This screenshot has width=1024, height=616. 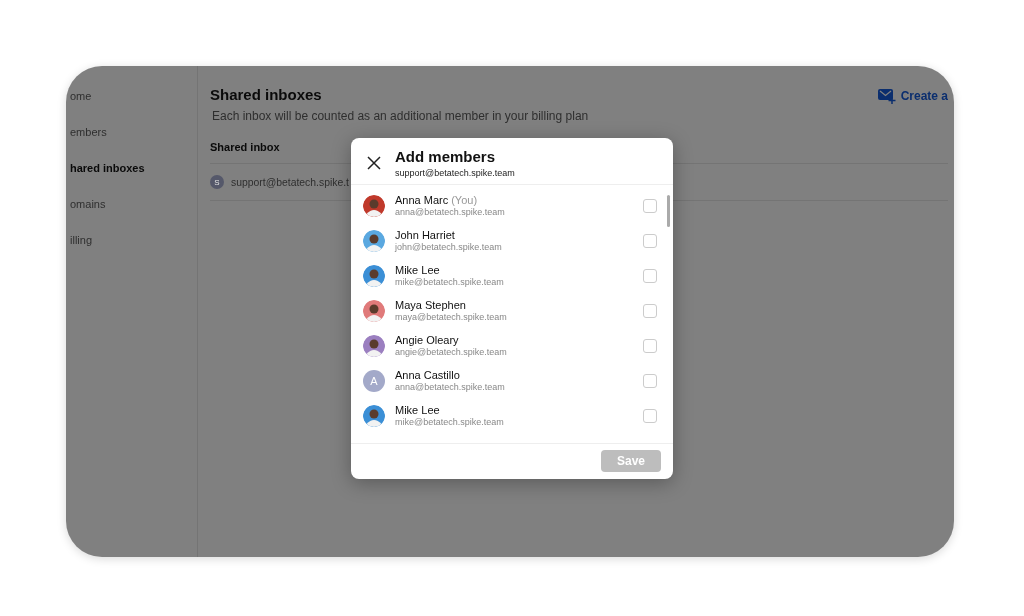 What do you see at coordinates (374, 380) in the screenshot?
I see `avatar: A` at bounding box center [374, 380].